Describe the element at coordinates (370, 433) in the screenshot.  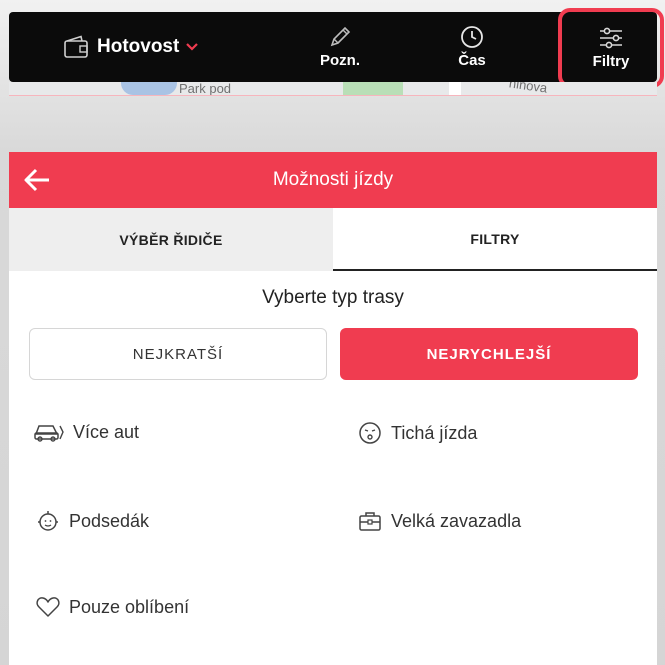
I see `quiet-face-icon` at that location.